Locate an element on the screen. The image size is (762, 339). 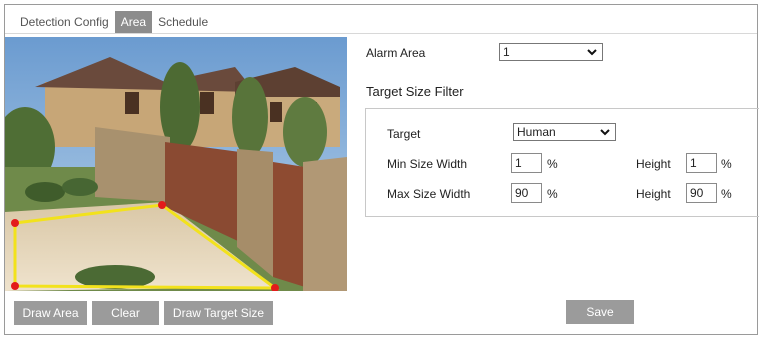
draw-area-button: Draw Area is located at coordinates (50, 313).